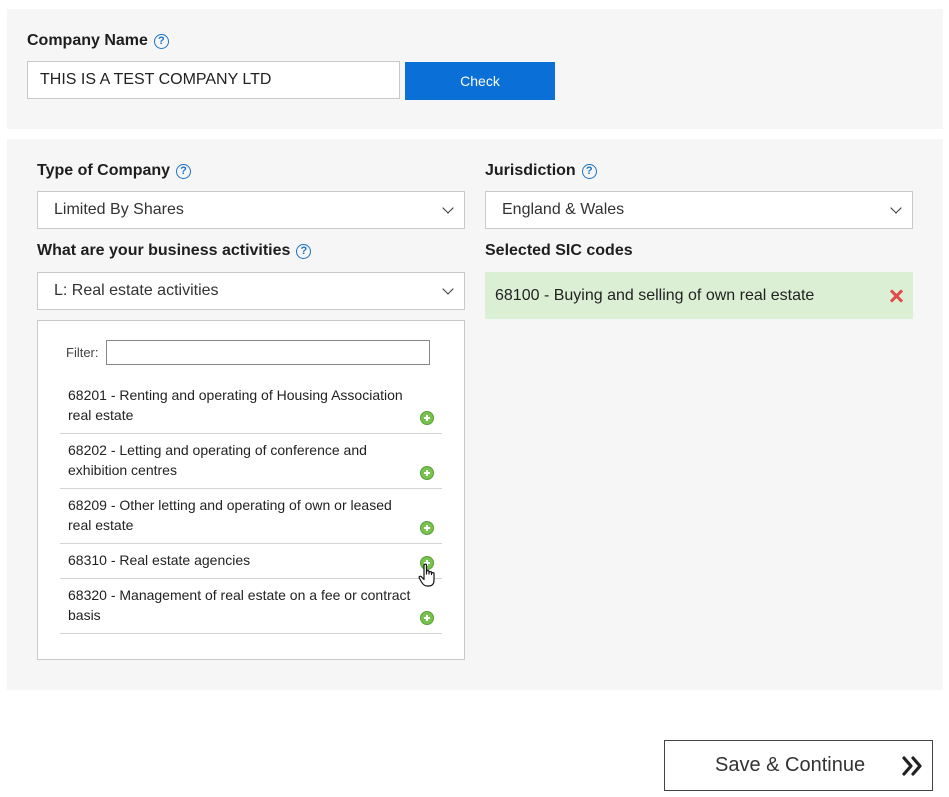 The image size is (949, 797). What do you see at coordinates (530, 170) in the screenshot?
I see `jurisdiction-label-text: Jurisdiction` at bounding box center [530, 170].